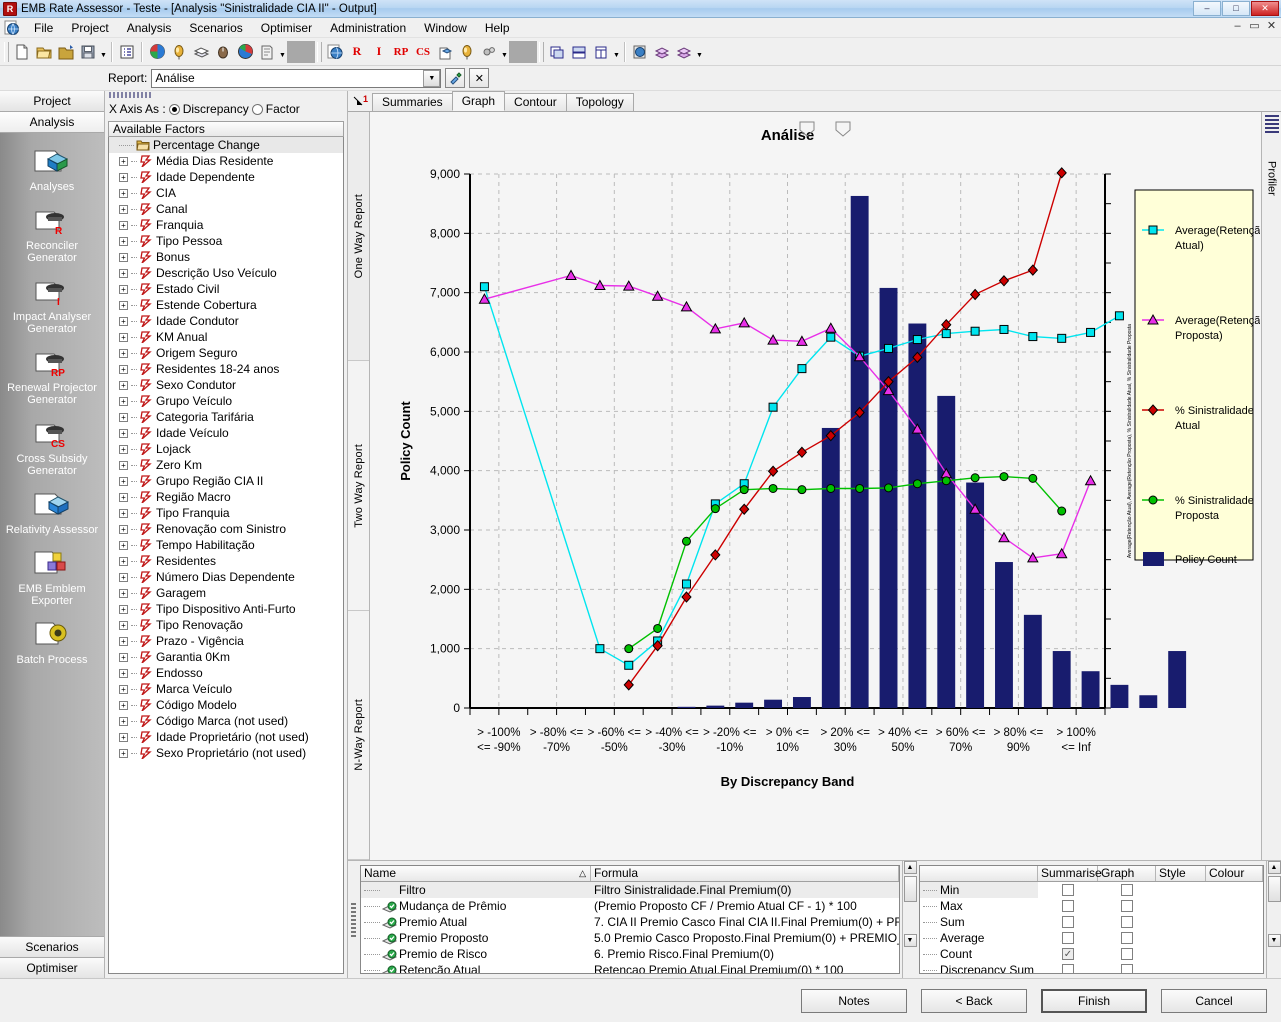  What do you see at coordinates (226, 95) in the screenshot?
I see `factors-panel-grip` at bounding box center [226, 95].